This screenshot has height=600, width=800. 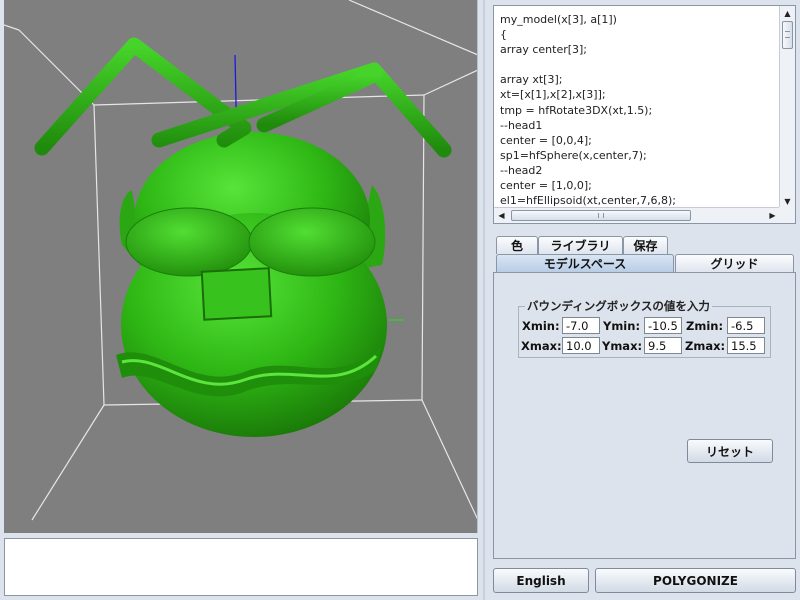 What do you see at coordinates (787, 35) in the screenshot?
I see `vertical-scroll-thumb` at bounding box center [787, 35].